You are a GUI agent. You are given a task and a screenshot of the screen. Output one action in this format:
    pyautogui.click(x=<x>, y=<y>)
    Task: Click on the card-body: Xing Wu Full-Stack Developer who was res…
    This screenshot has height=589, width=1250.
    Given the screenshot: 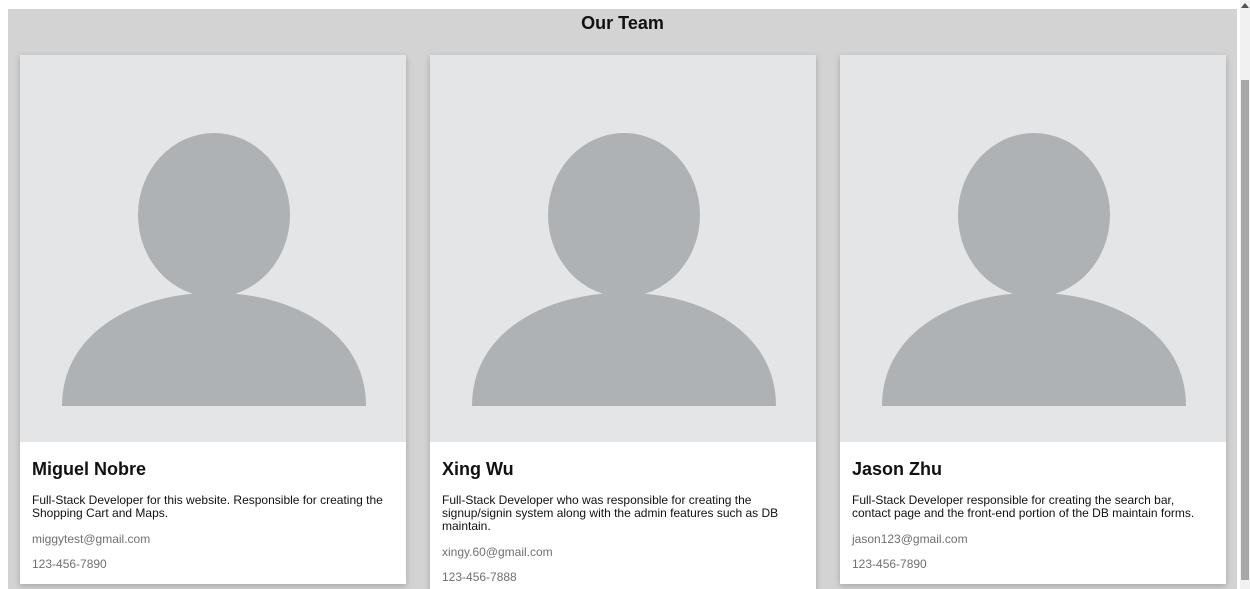 What is the action you would take?
    pyautogui.click(x=623, y=513)
    